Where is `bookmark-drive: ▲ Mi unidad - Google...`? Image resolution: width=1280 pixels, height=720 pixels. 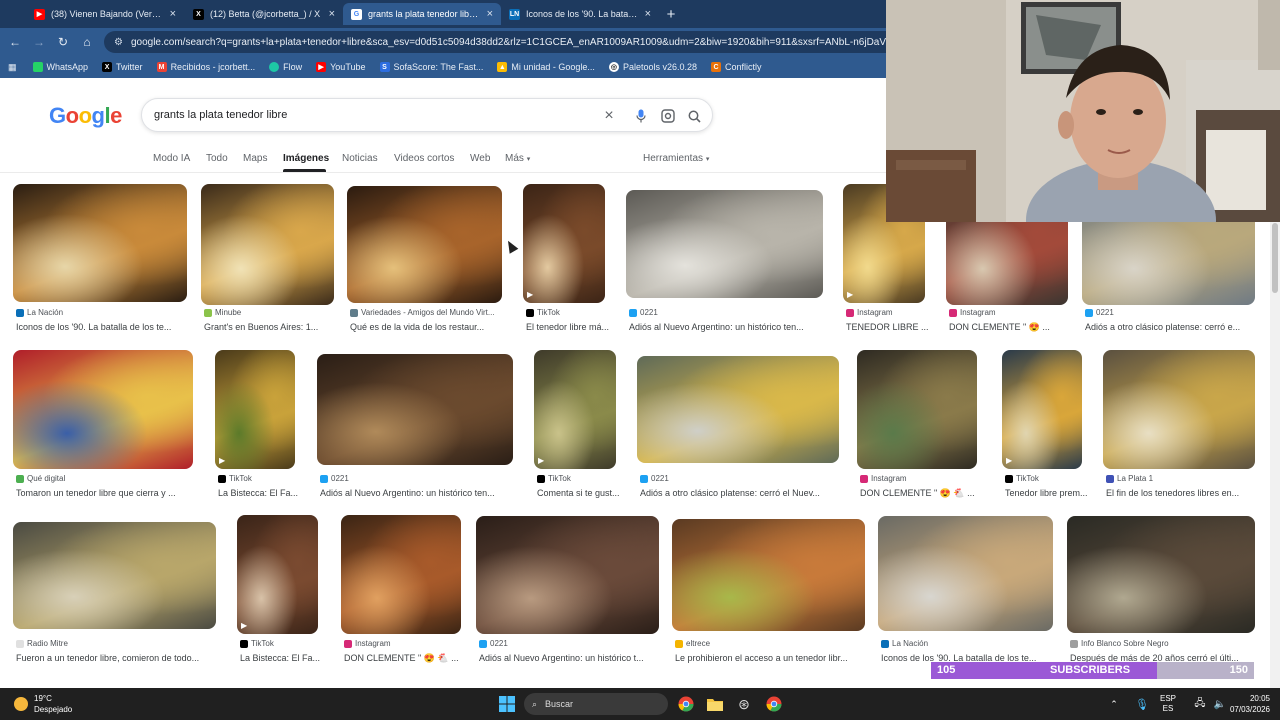
bookmark-drive: ▲ Mi unidad - Google... is located at coordinates (546, 67).